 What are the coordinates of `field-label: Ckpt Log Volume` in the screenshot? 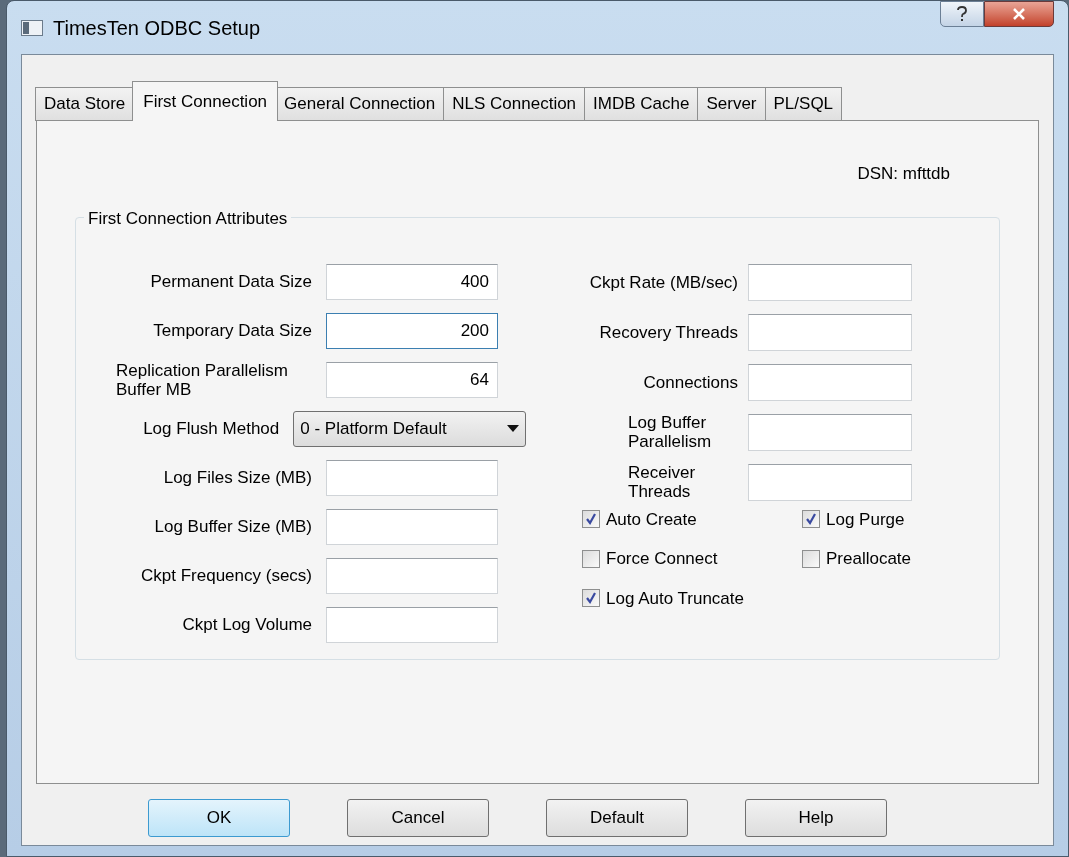 It's located at (247, 624).